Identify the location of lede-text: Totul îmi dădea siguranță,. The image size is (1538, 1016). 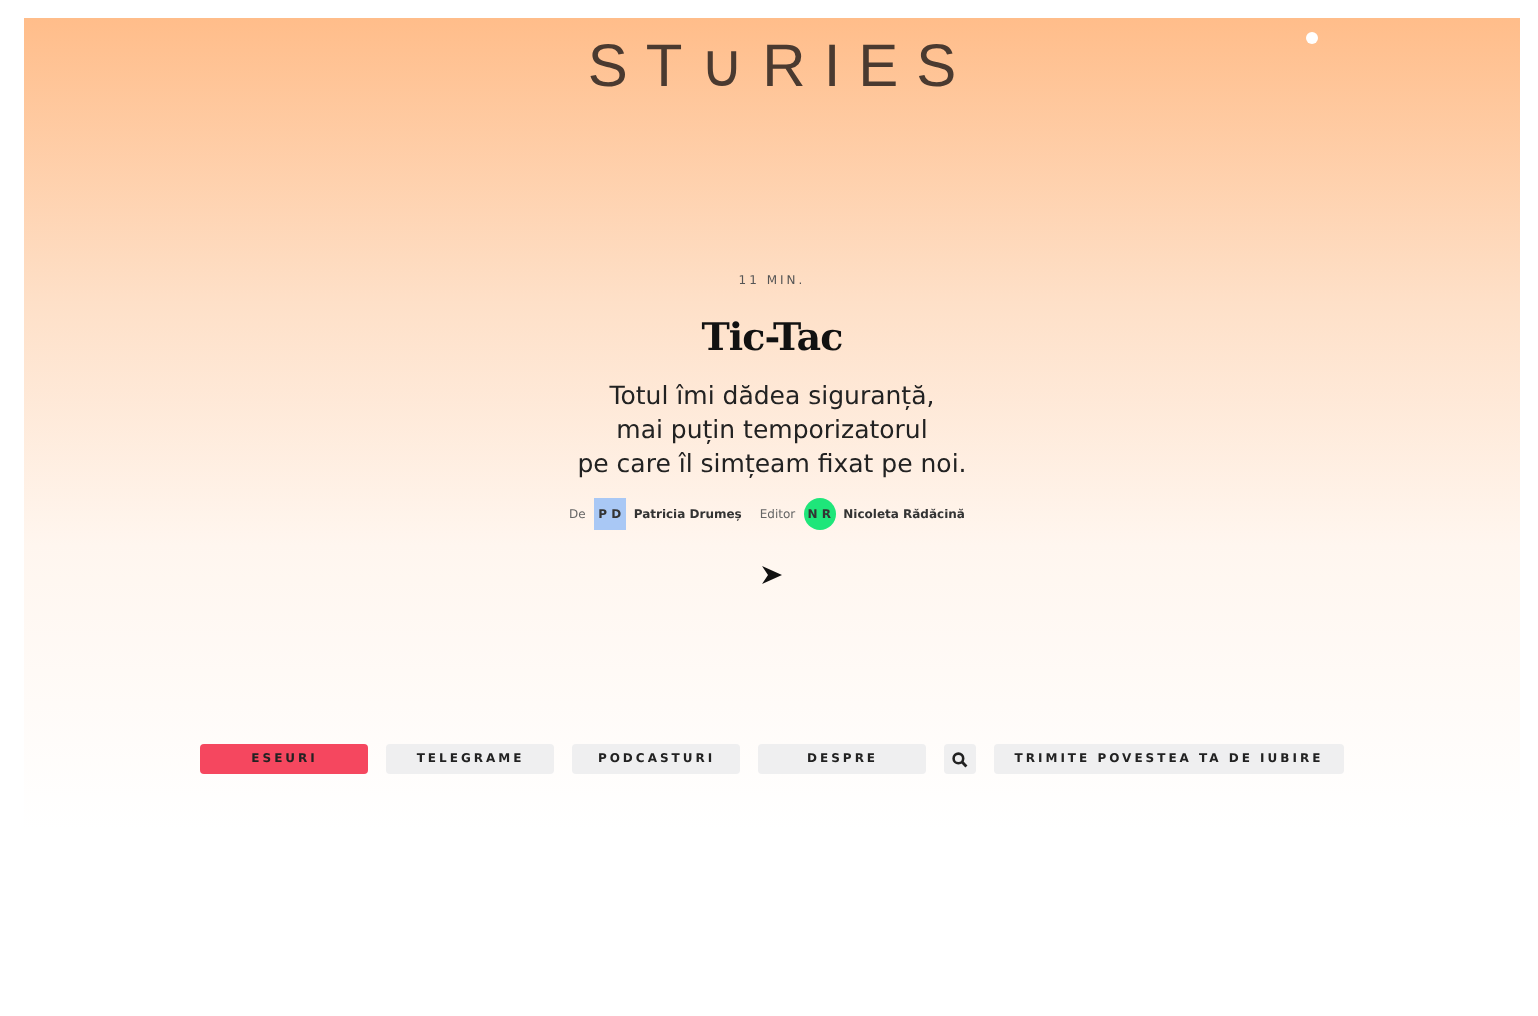
(772, 395).